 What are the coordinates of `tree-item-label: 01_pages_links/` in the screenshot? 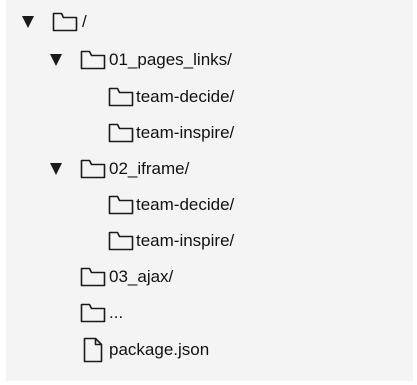 It's located at (170, 59).